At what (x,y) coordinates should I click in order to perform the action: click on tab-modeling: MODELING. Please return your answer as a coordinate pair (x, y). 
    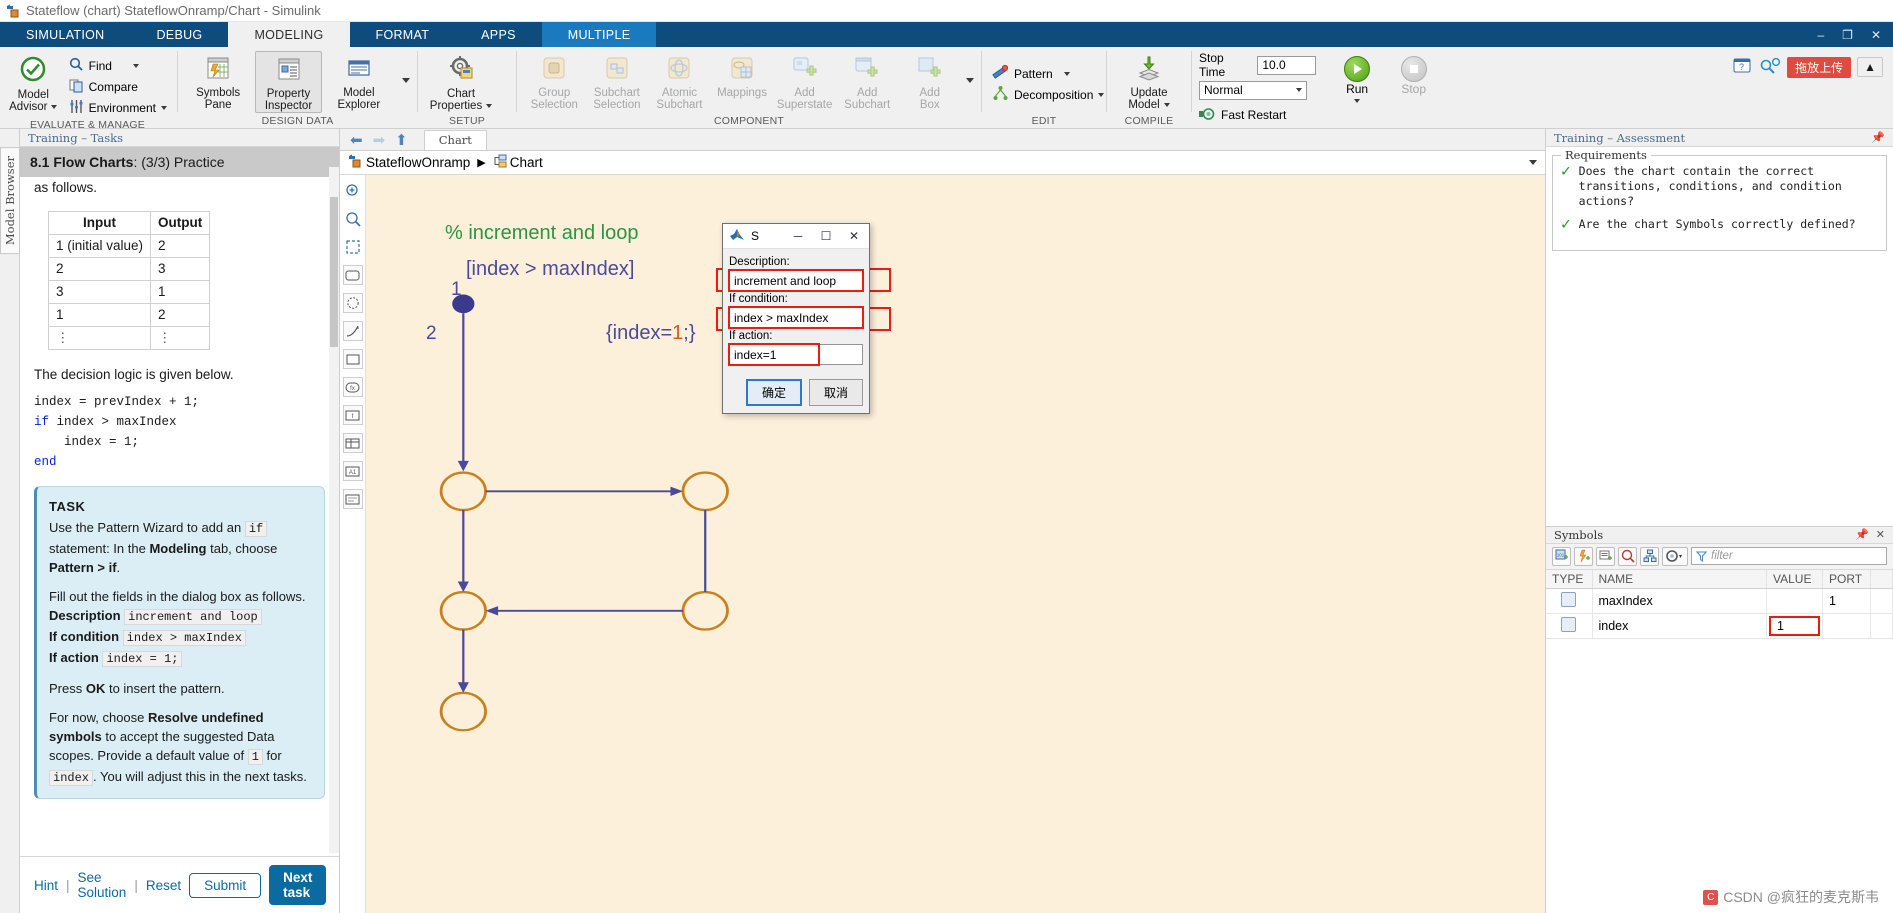
    Looking at the image, I should click on (289, 34).